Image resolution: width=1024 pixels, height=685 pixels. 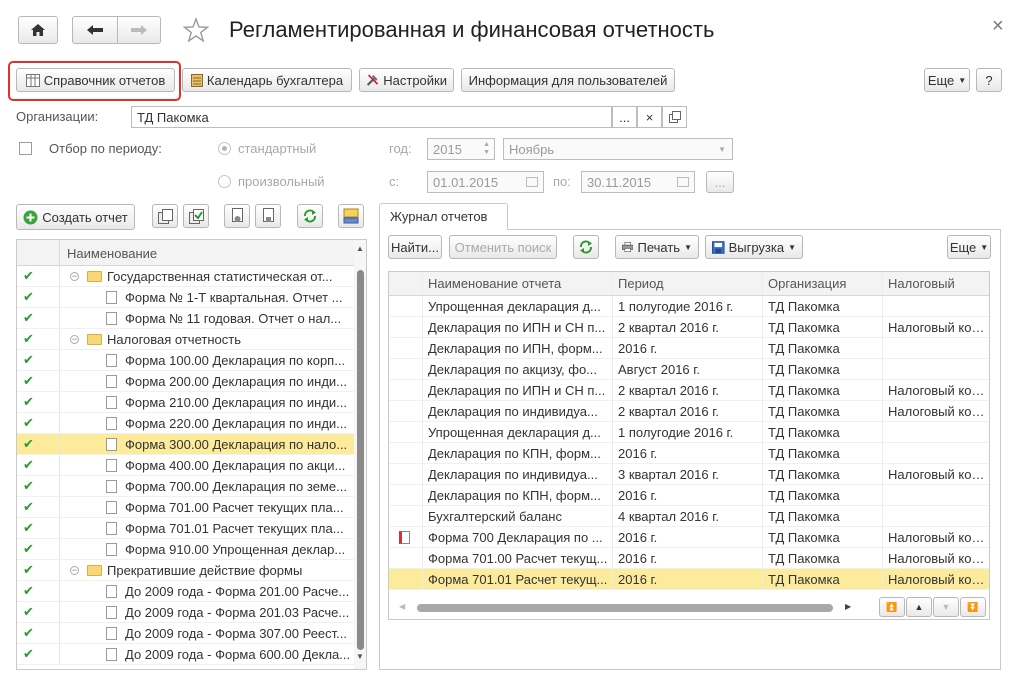 I want to click on scroll-right-icon: ▶, so click(x=848, y=606).